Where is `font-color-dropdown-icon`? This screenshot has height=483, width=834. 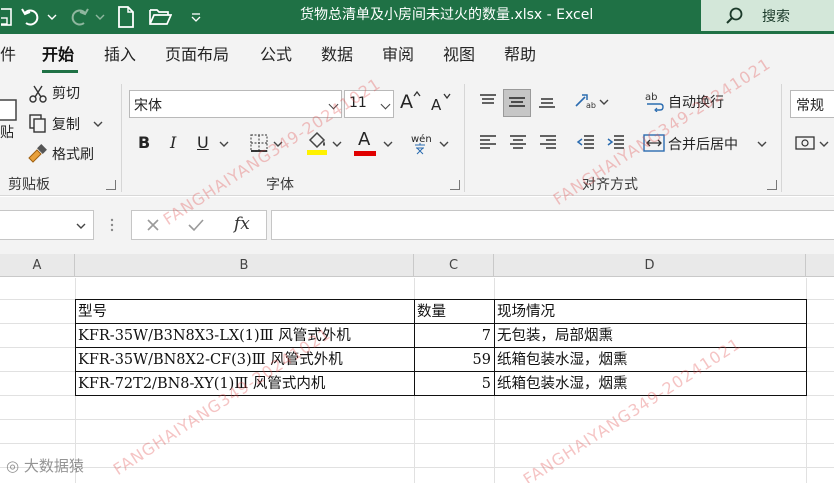
font-color-dropdown-icon is located at coordinates (388, 144).